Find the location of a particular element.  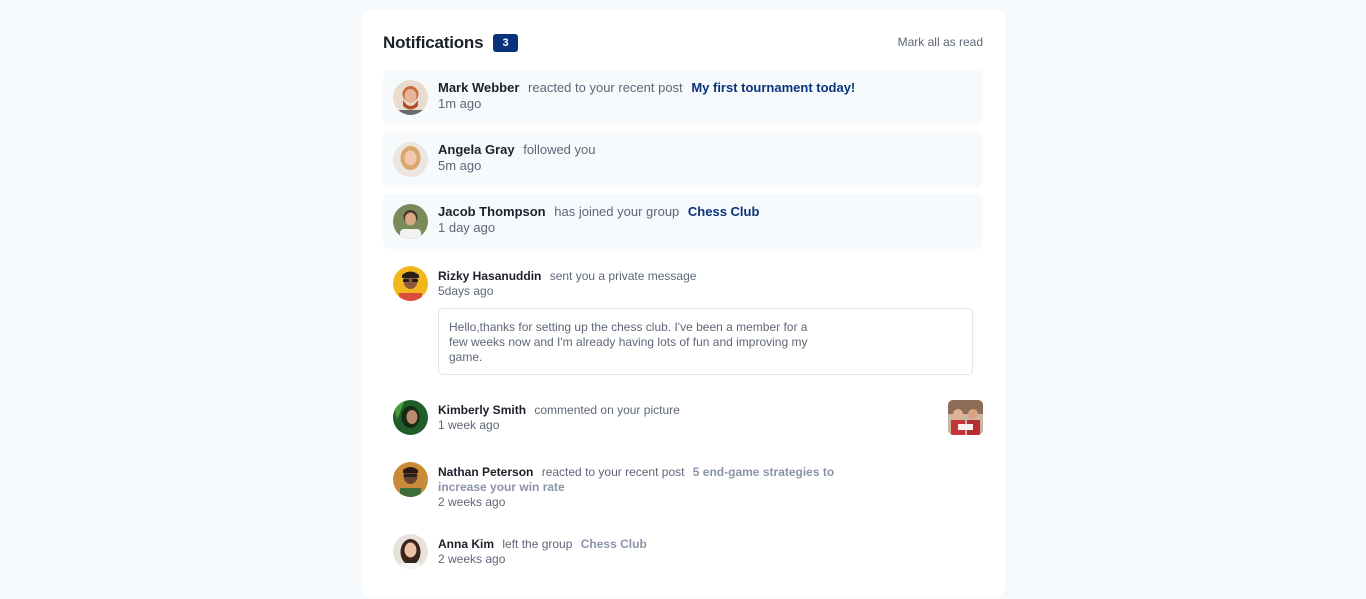

notification-text: Angela Gray followed you is located at coordinates (519, 150).